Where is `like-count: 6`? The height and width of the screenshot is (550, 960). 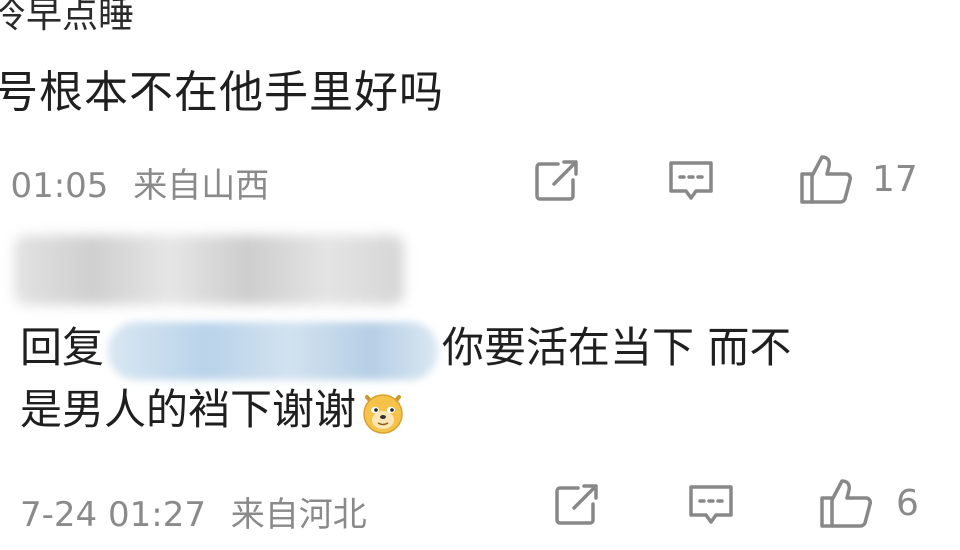
like-count: 6 is located at coordinates (907, 503).